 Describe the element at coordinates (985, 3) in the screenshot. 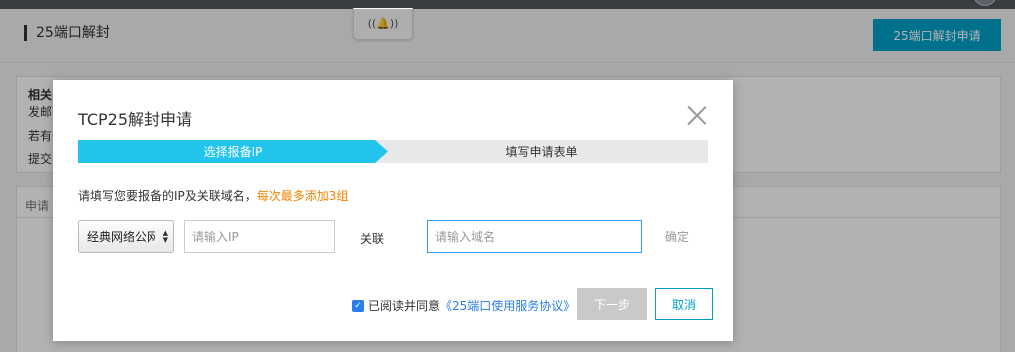

I see `avatar` at that location.